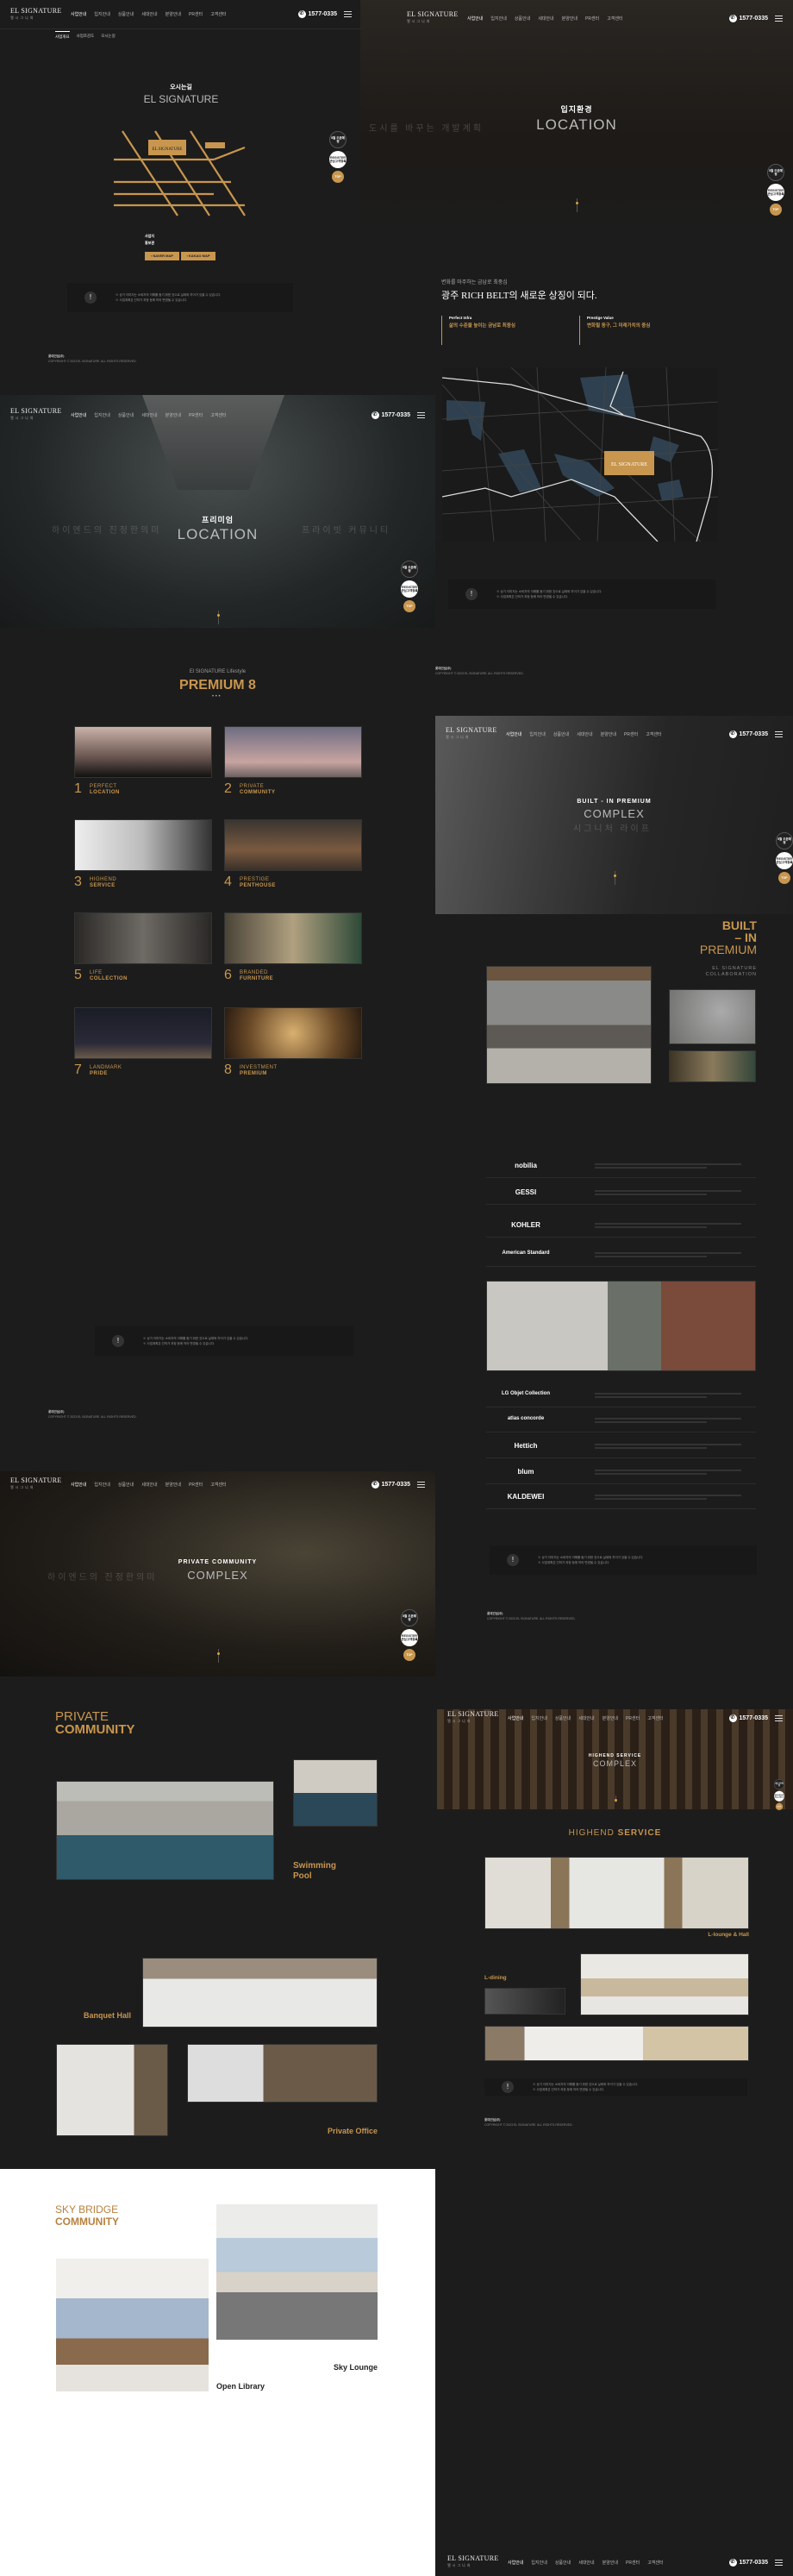 The height and width of the screenshot is (2576, 793). What do you see at coordinates (86, 35) in the screenshot?
I see `subnav-item: 사업조감도` at bounding box center [86, 35].